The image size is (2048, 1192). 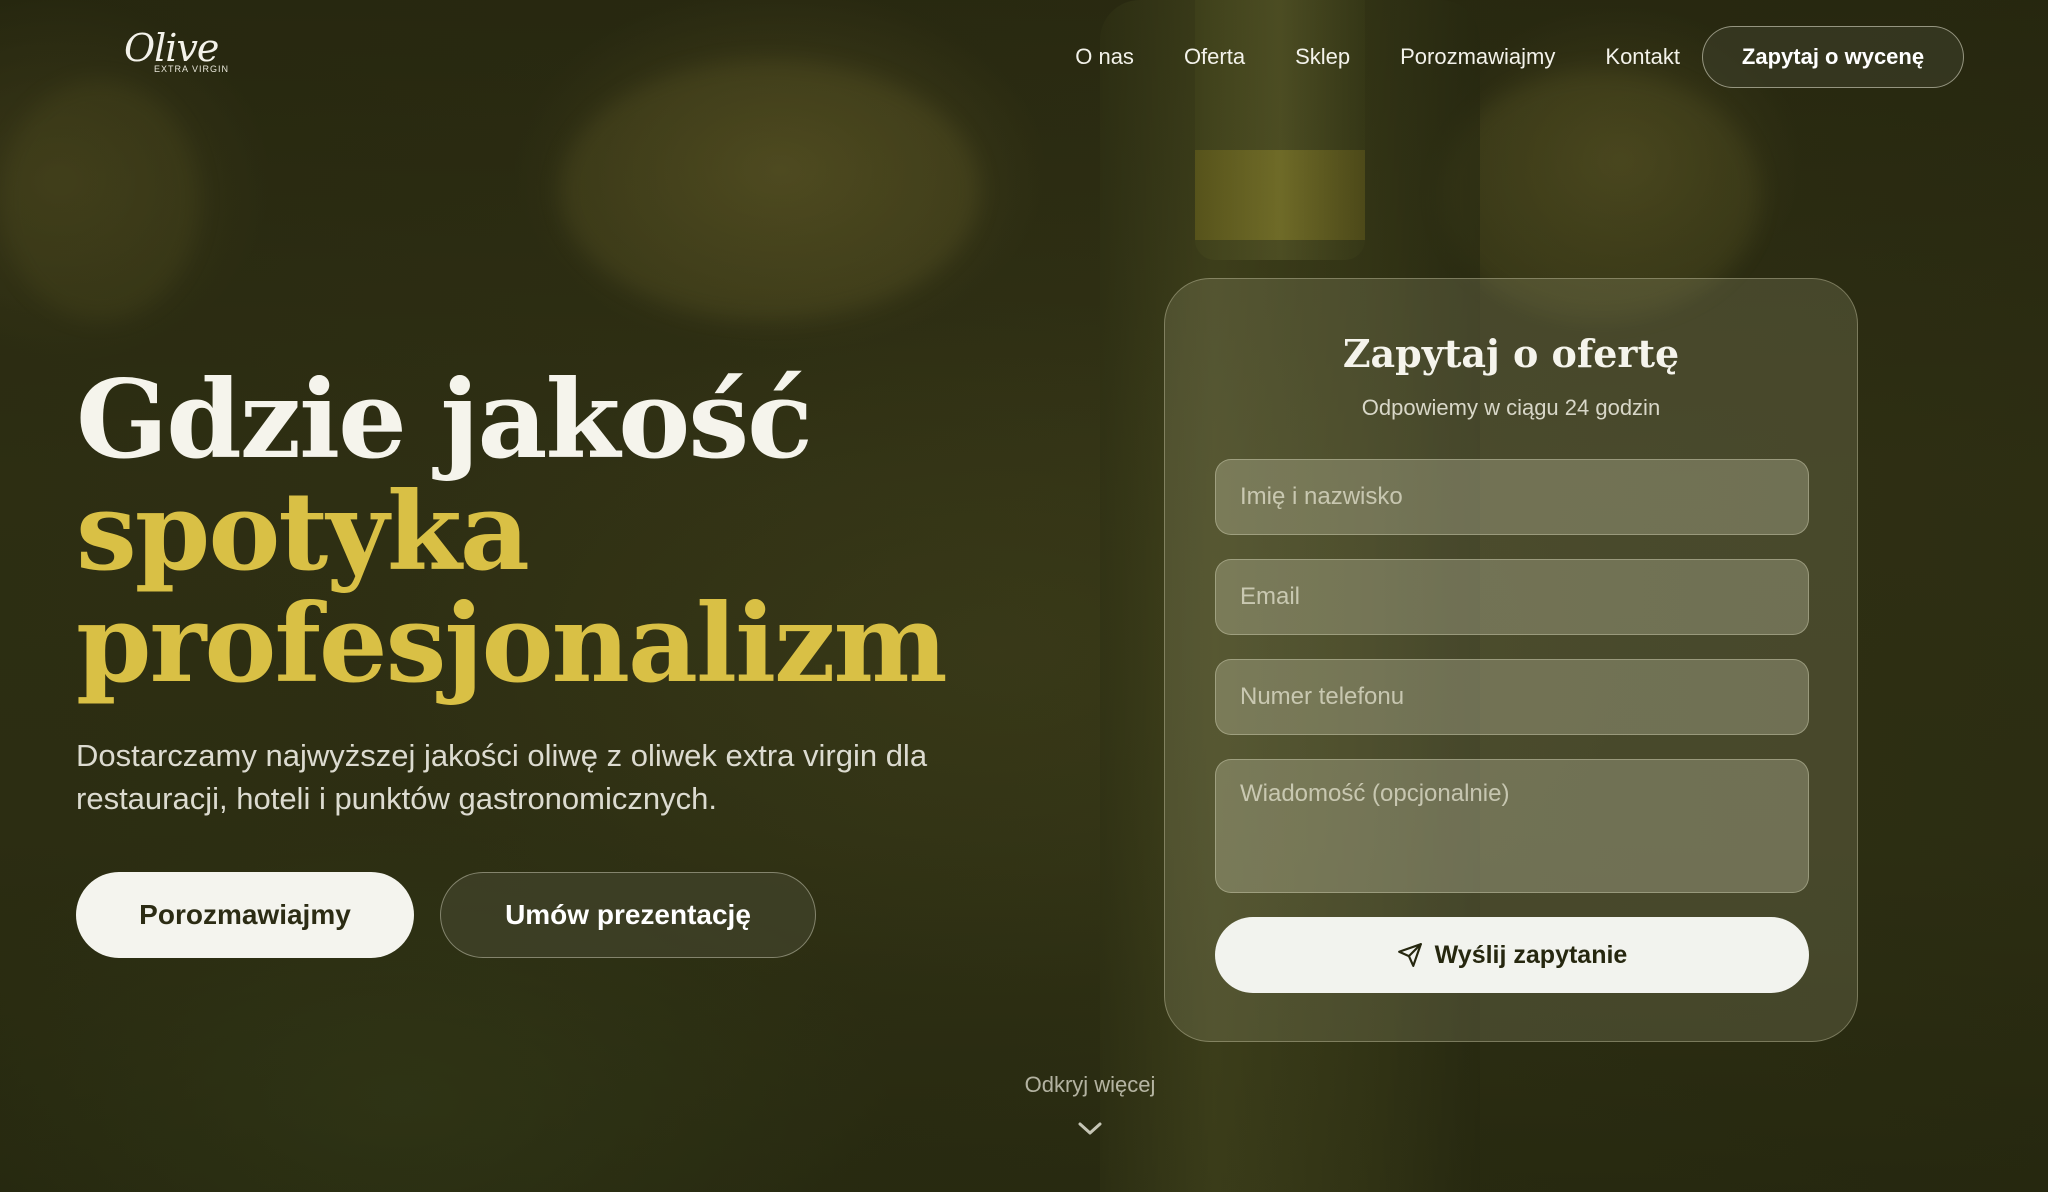 I want to click on send-inquiry-button: Wyślij zapytanie, so click(x=1512, y=955).